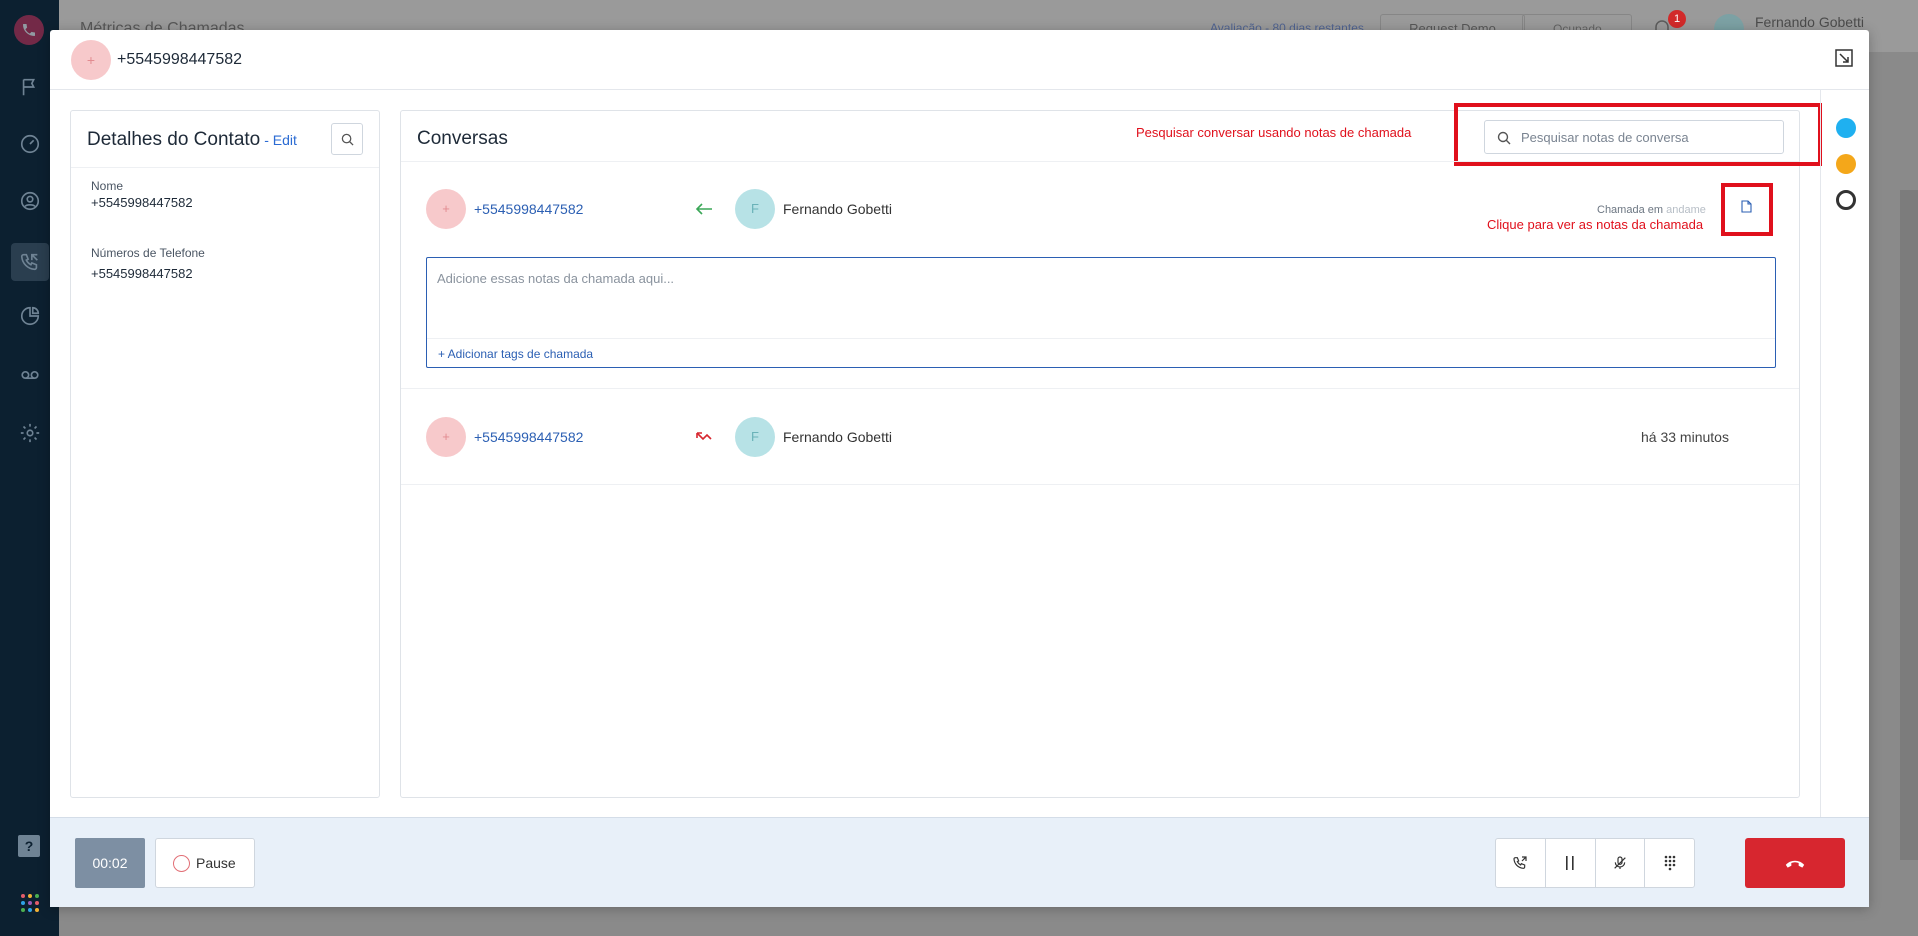 Image resolution: width=1918 pixels, height=936 pixels. What do you see at coordinates (1648, 137) in the screenshot?
I see `notes-search-input` at bounding box center [1648, 137].